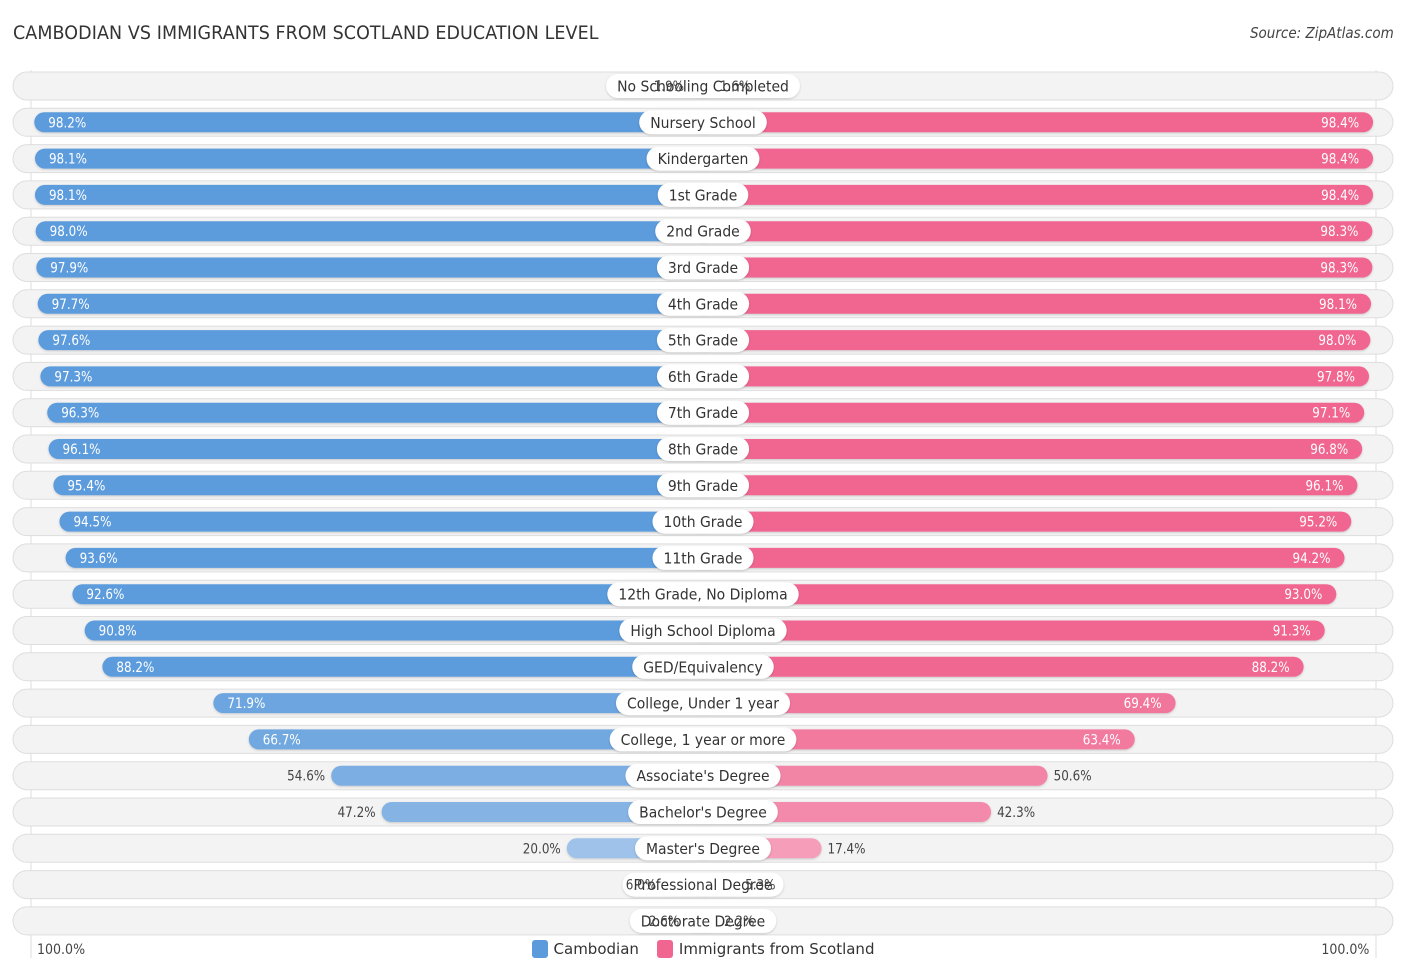  I want to click on value-label-scotland: 98.3%, so click(1339, 269).